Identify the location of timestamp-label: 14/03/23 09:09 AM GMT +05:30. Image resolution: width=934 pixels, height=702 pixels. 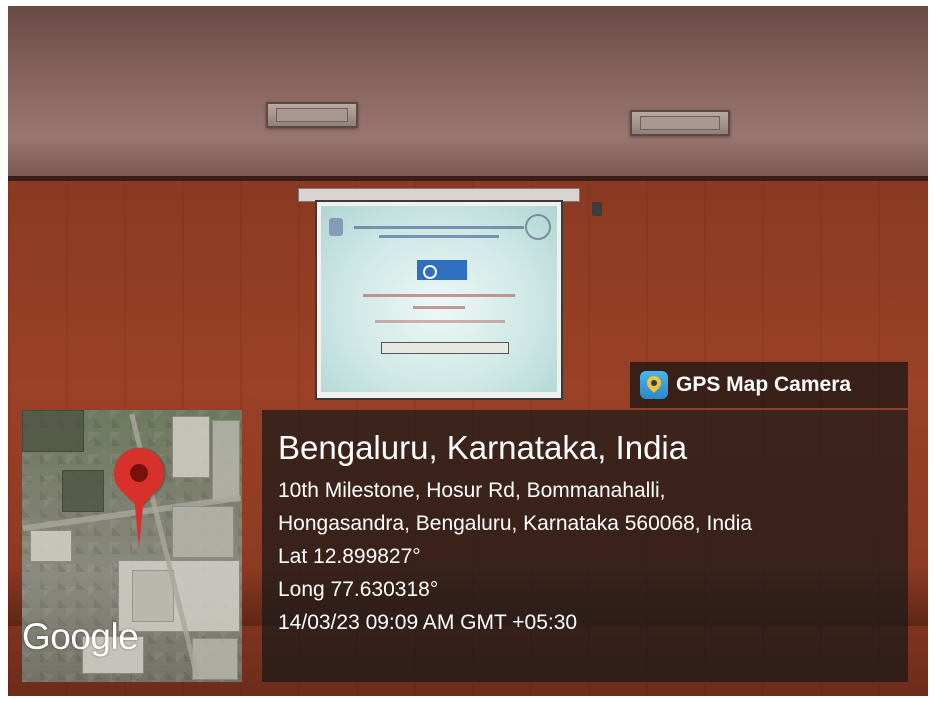
(428, 622).